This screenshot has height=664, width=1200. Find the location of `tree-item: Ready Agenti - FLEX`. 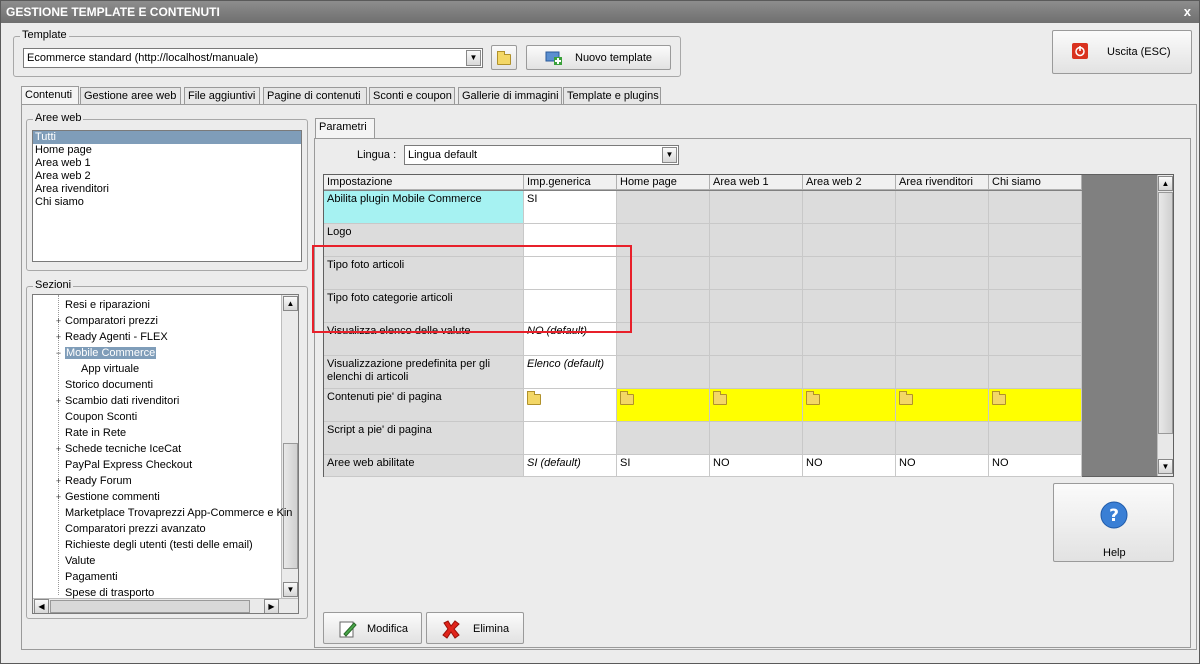

tree-item: Ready Agenti - FLEX is located at coordinates (116, 337).